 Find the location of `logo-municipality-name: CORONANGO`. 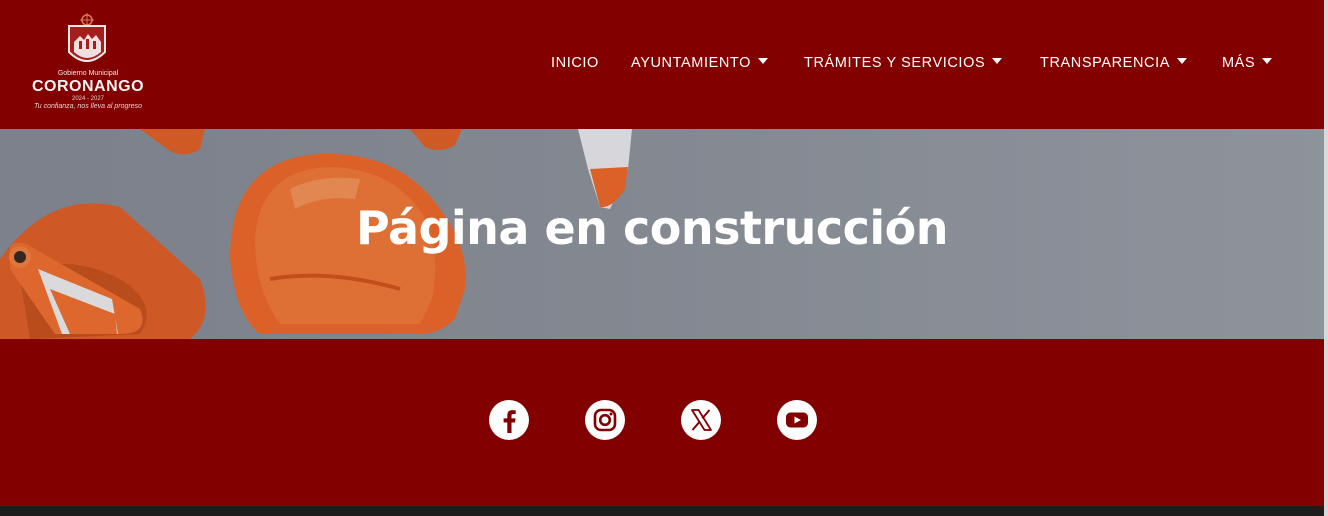

logo-municipality-name: CORONANGO is located at coordinates (88, 86).